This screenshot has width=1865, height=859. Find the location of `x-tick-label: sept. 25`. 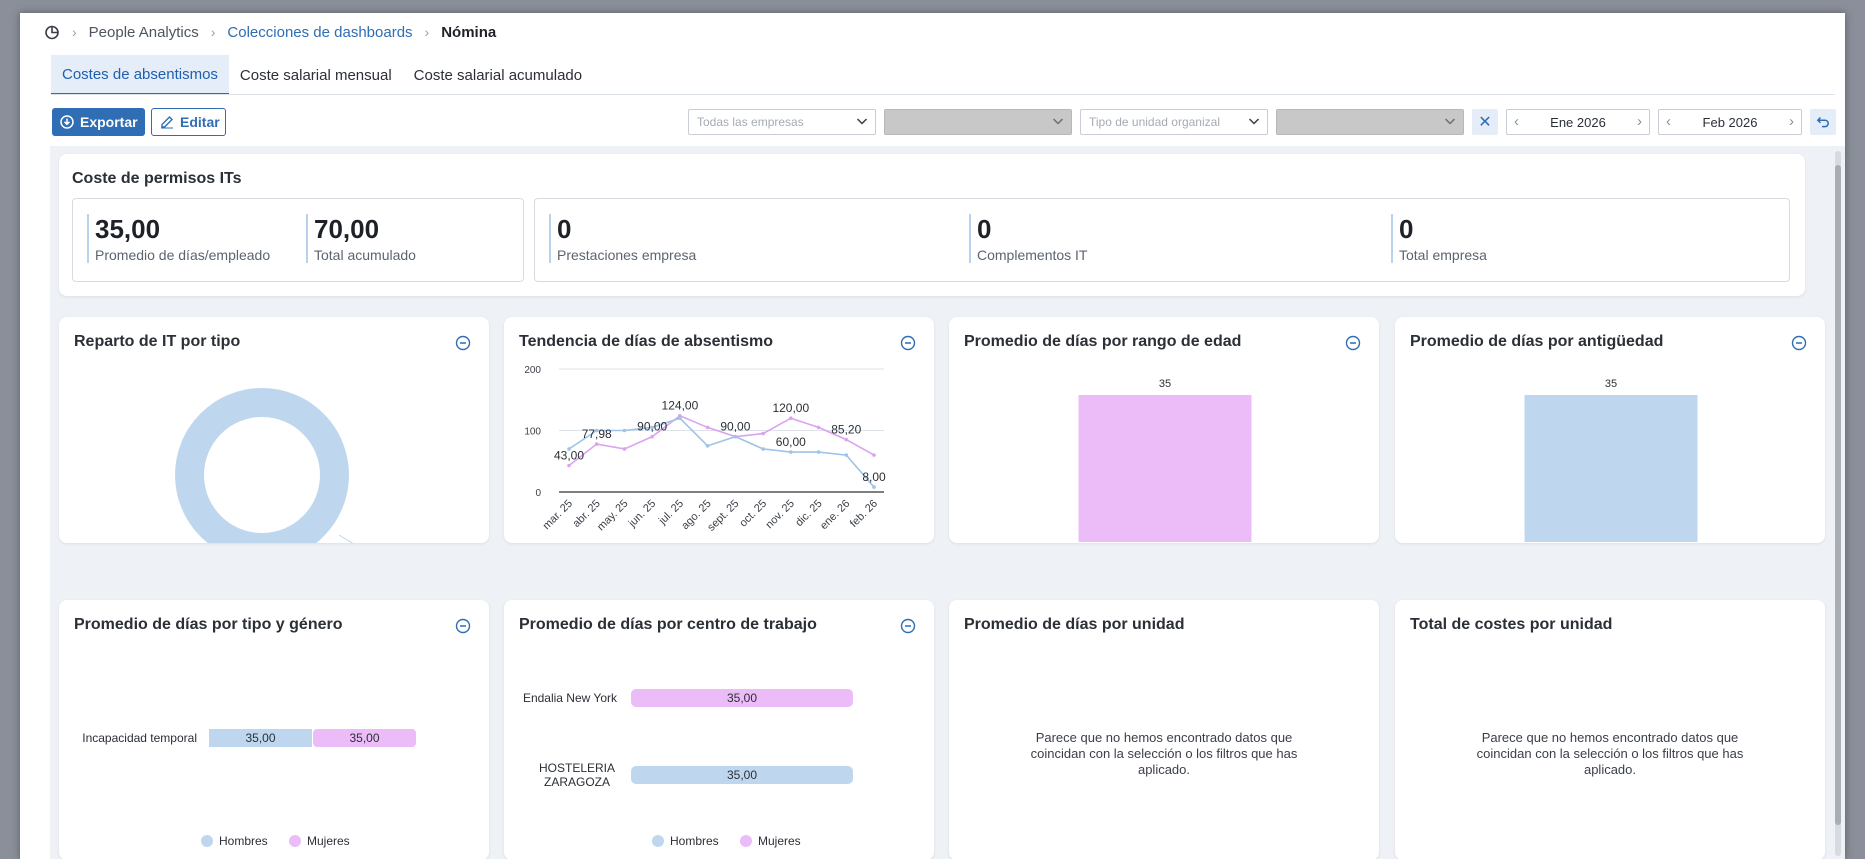

x-tick-label: sept. 25 is located at coordinates (723, 516).